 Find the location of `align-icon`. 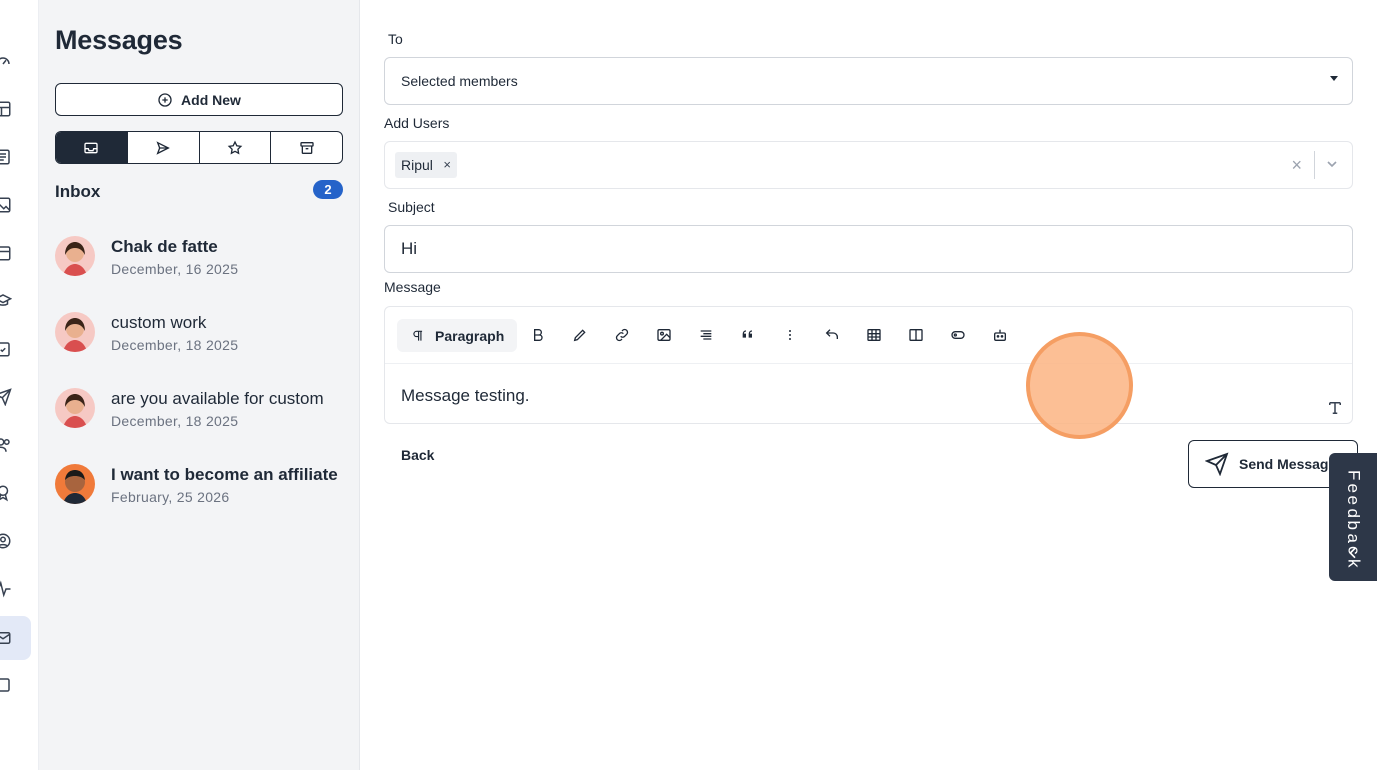

align-icon is located at coordinates (706, 335).